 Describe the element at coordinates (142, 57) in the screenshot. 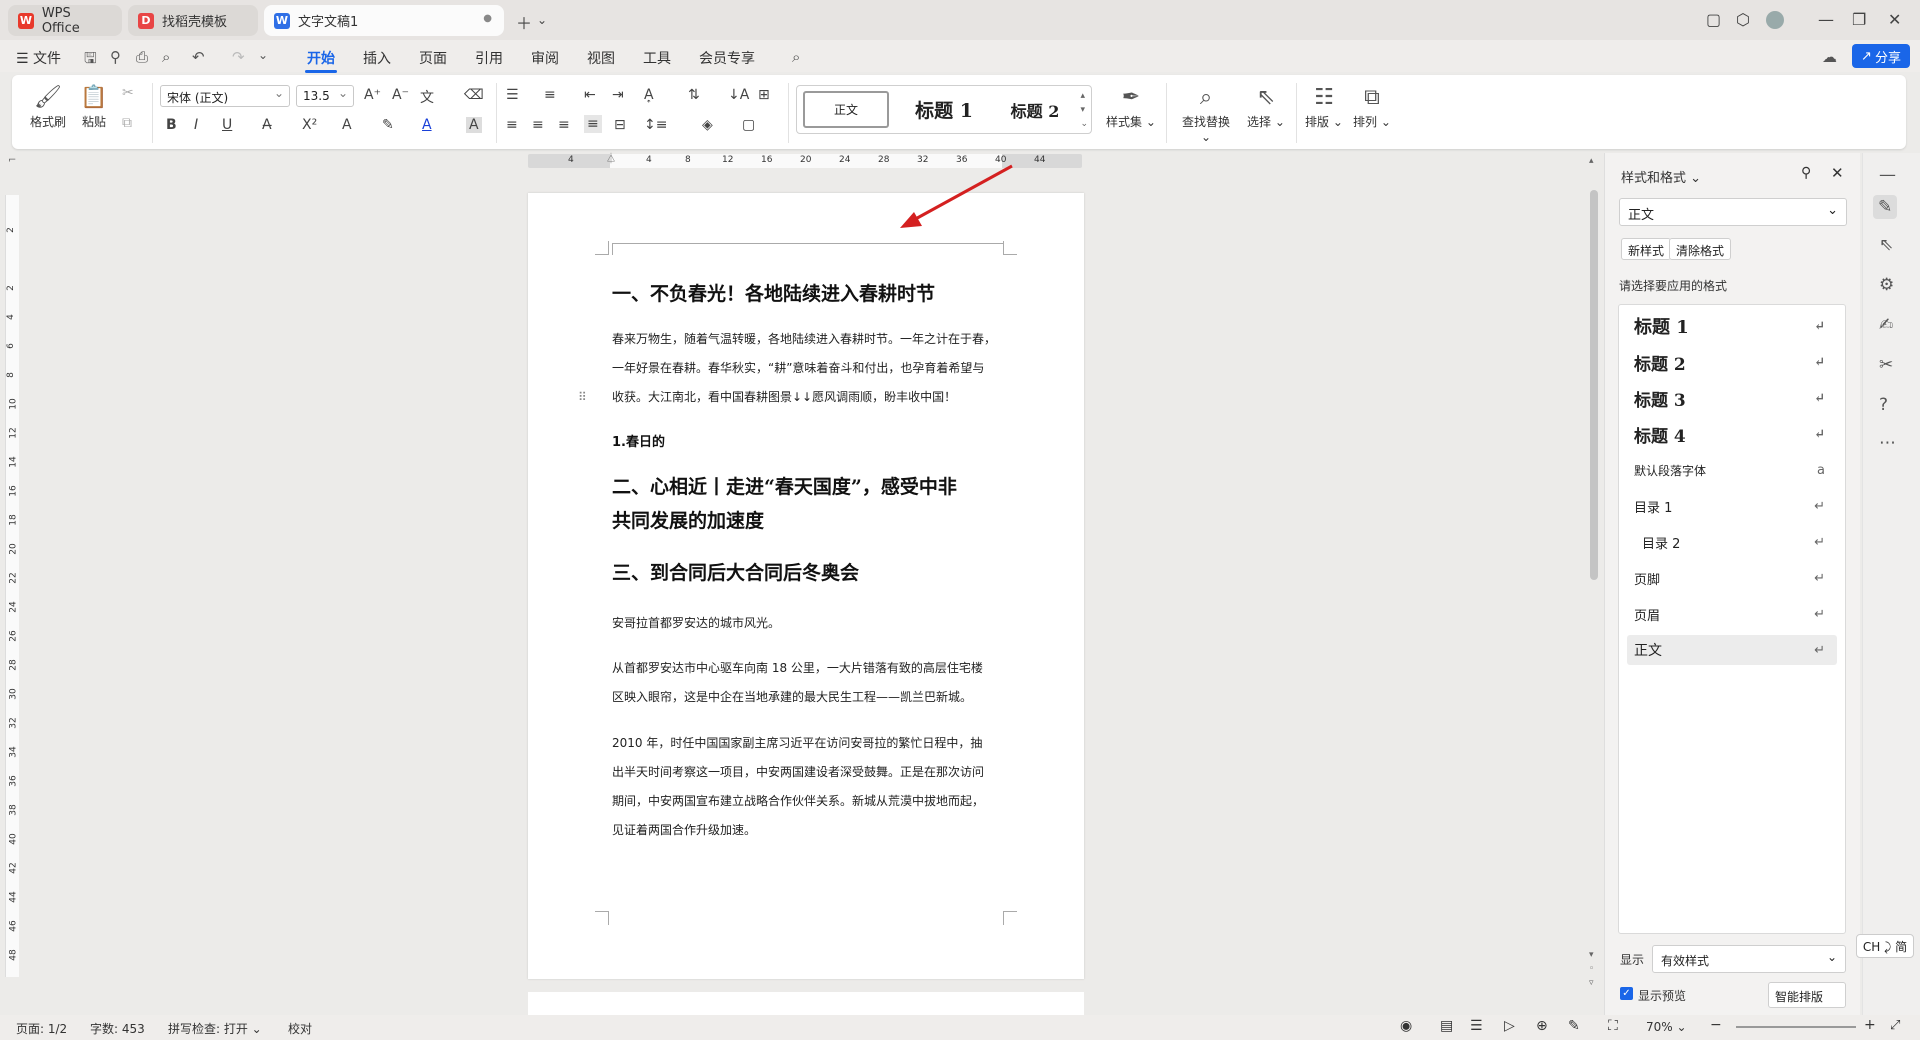

I see `print-icon: ⎙` at that location.